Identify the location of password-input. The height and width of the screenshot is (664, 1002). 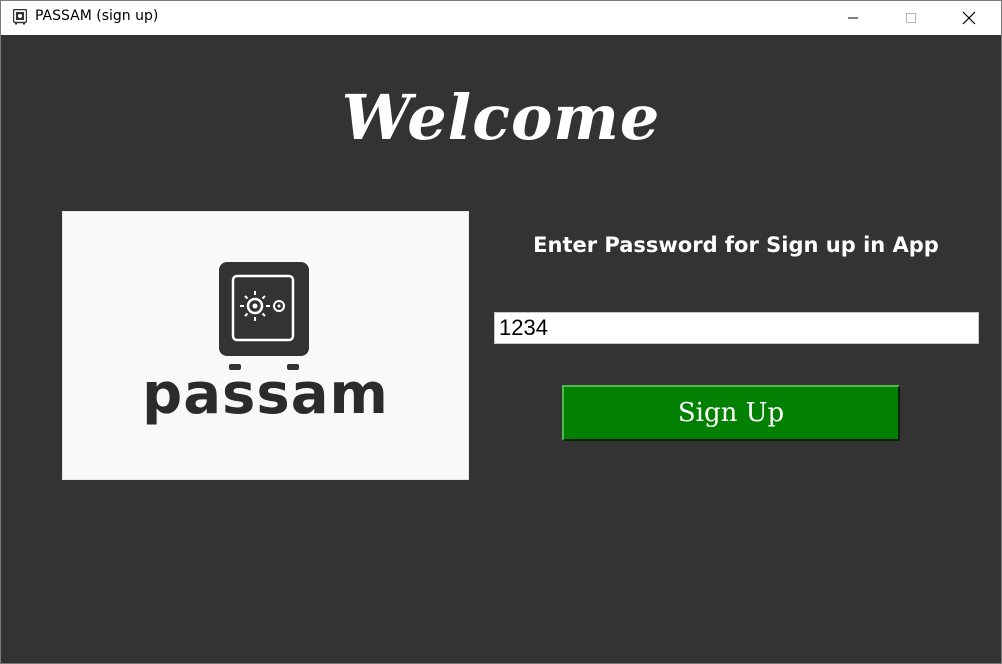
(736, 328).